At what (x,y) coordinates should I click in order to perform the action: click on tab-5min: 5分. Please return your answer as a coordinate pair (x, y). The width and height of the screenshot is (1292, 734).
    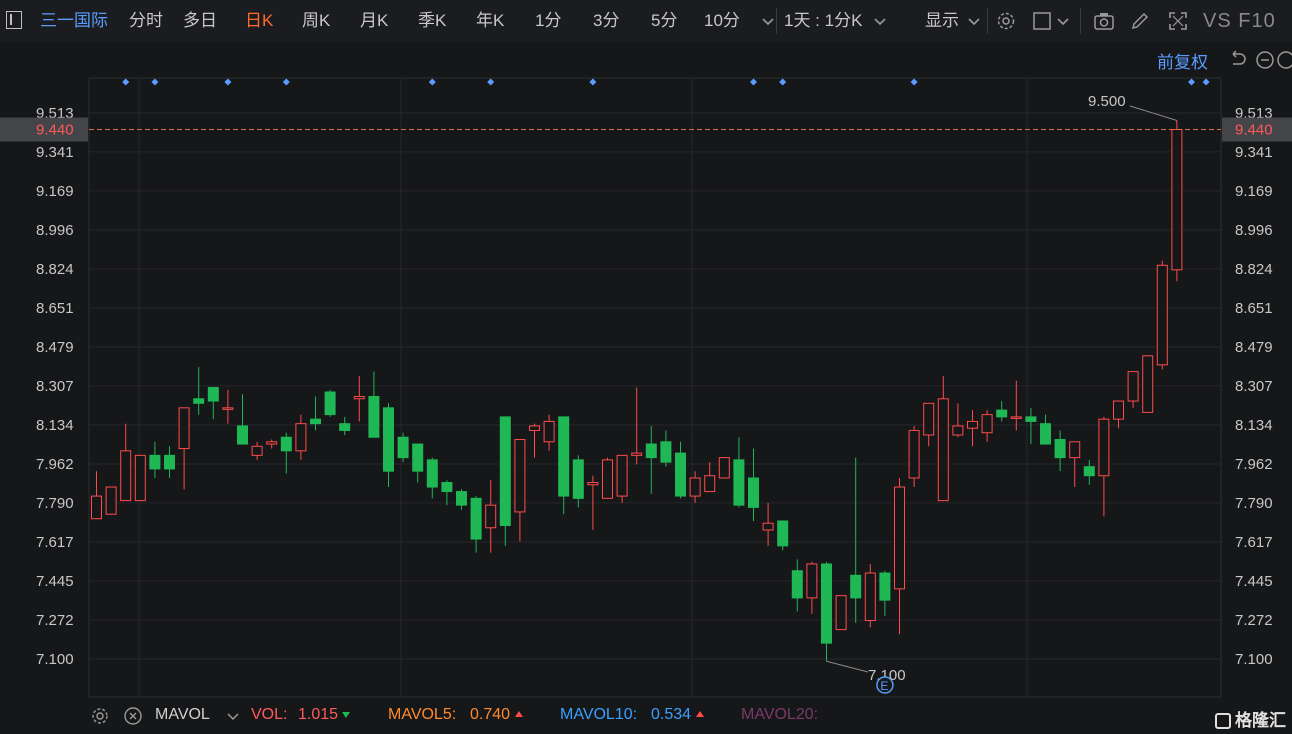
    Looking at the image, I should click on (664, 21).